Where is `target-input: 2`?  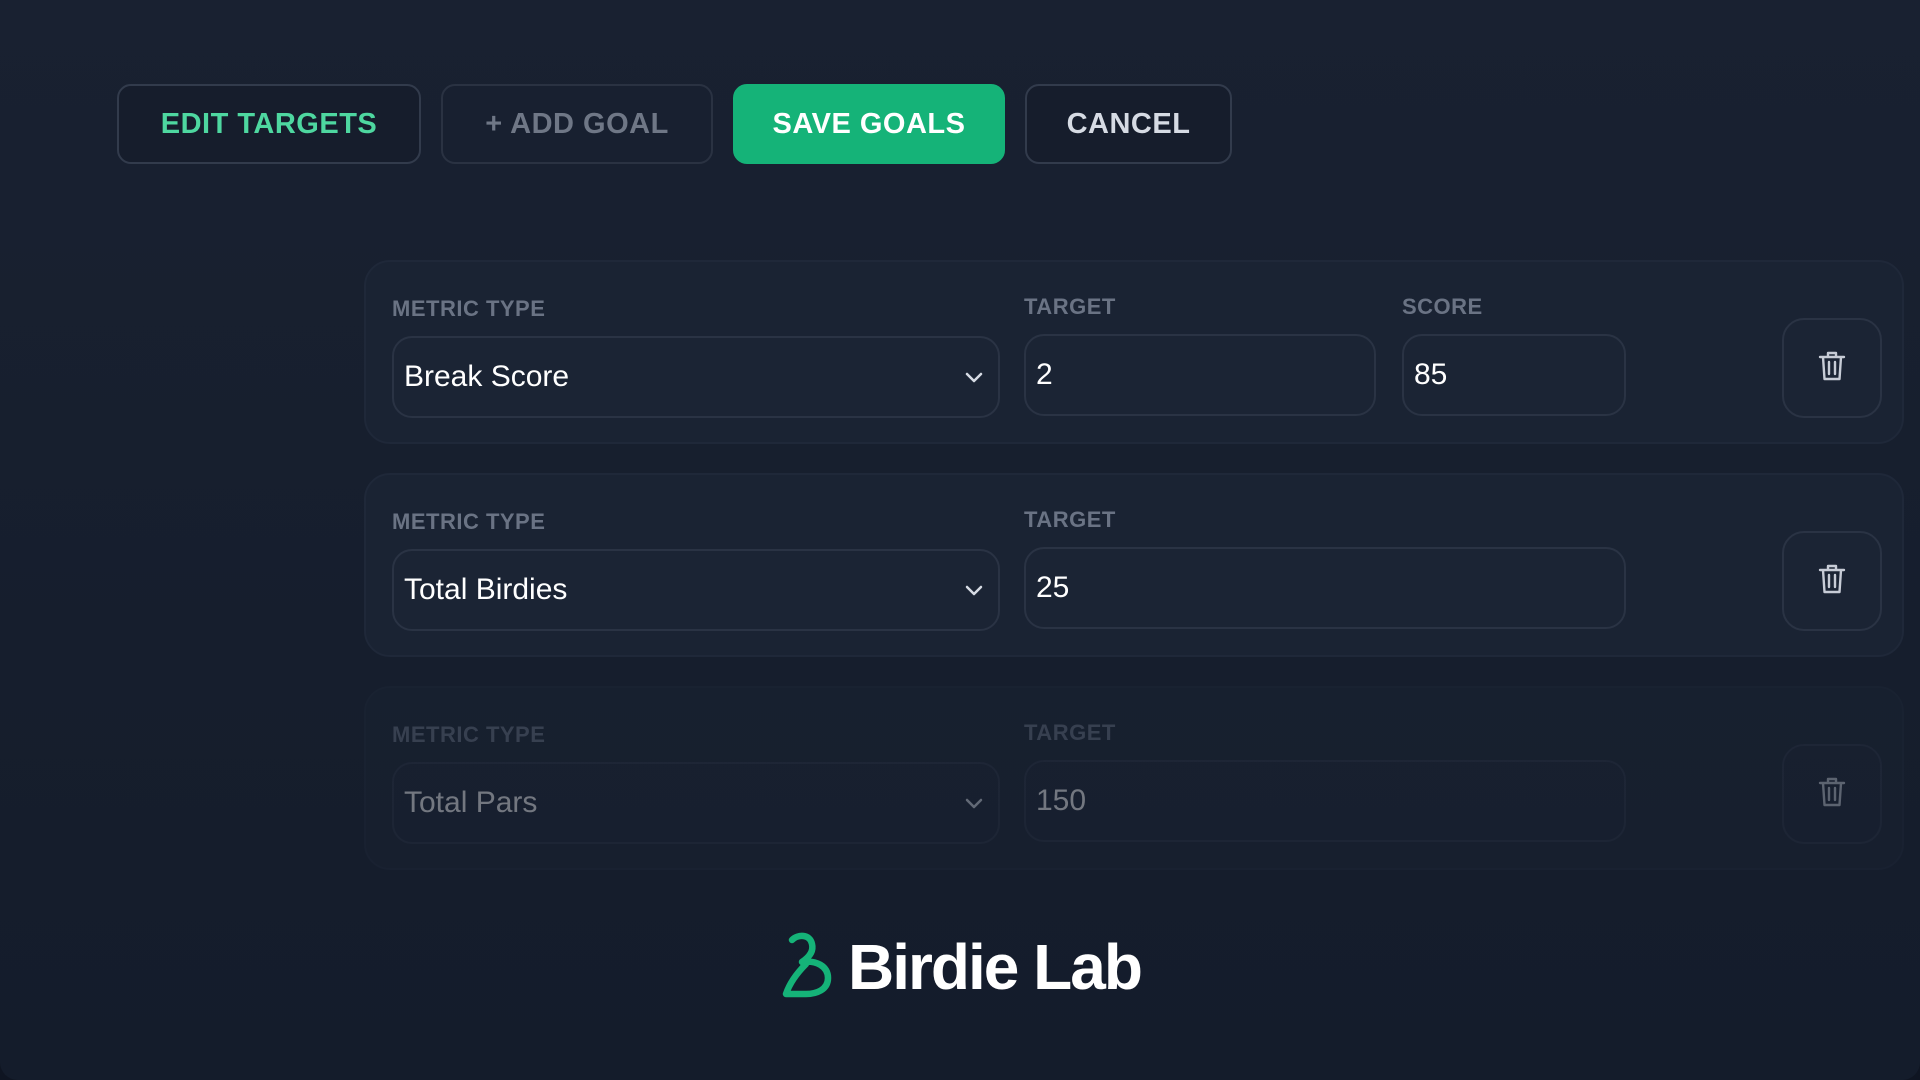 target-input: 2 is located at coordinates (1200, 375).